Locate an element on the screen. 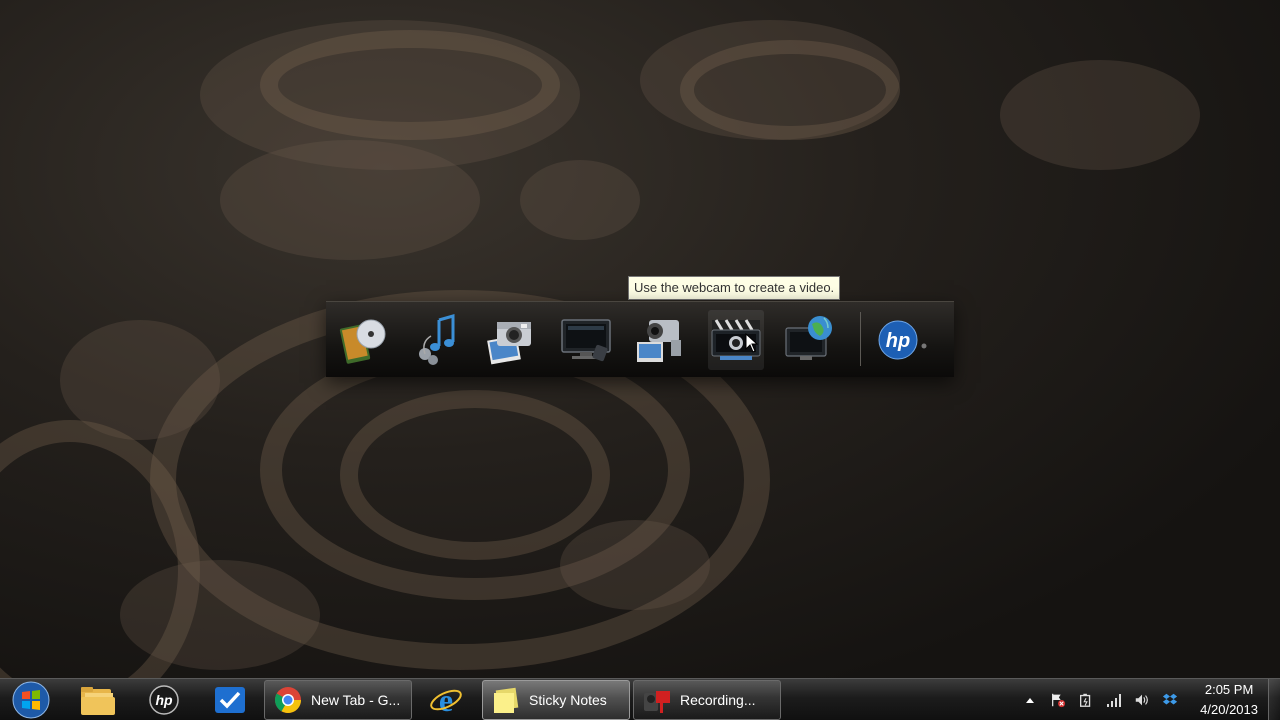 The height and width of the screenshot is (720, 1280). action-center-button is located at coordinates (1058, 700).